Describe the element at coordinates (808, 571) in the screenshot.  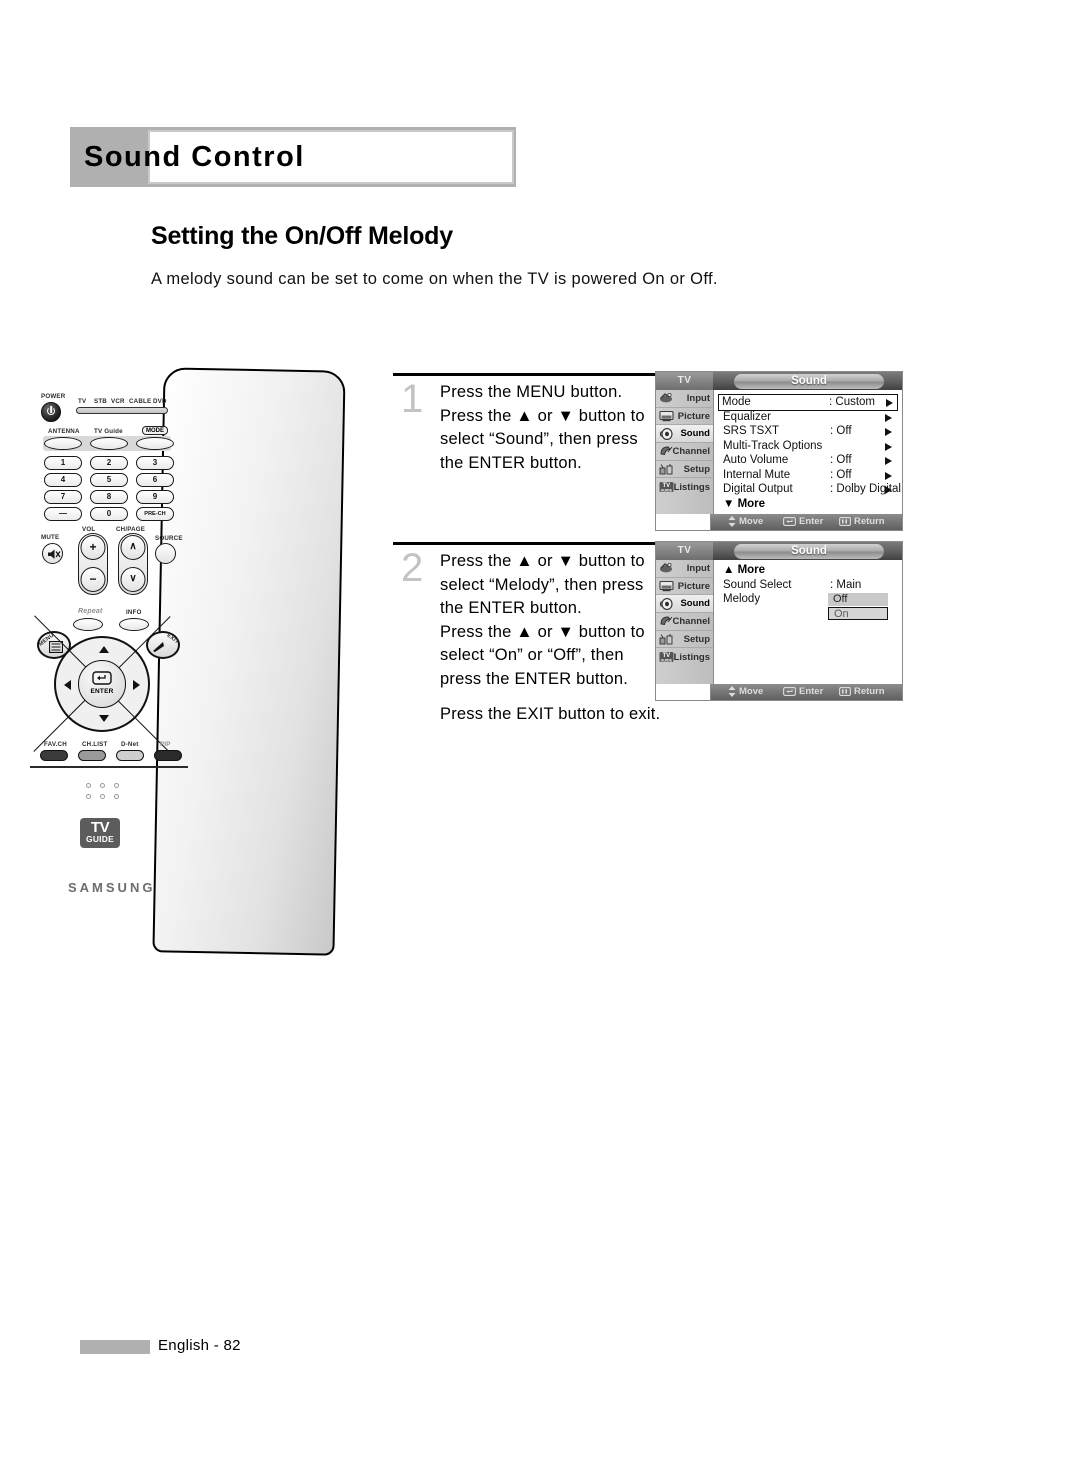
I see `menu-row-more-up: ▲ More` at that location.